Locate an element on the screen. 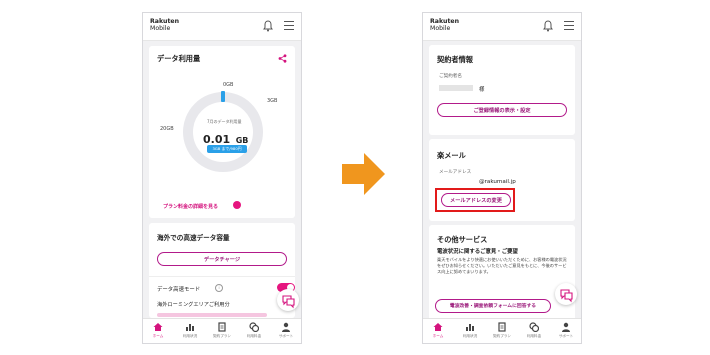 The height and width of the screenshot is (355, 710). roaming-usage-label: 海外ローミングエリアご利用分 is located at coordinates (193, 305).